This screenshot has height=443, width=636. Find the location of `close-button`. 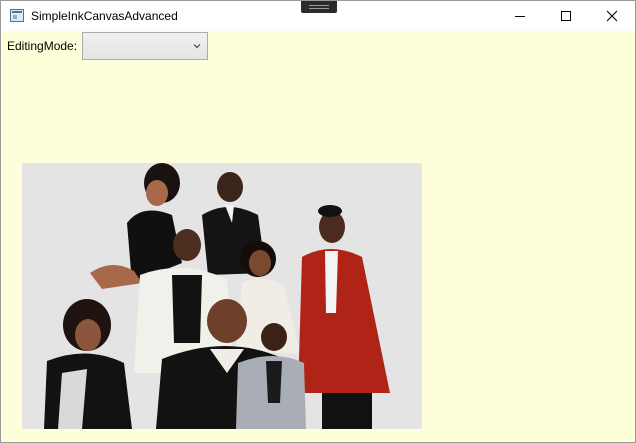

close-button is located at coordinates (612, 16).